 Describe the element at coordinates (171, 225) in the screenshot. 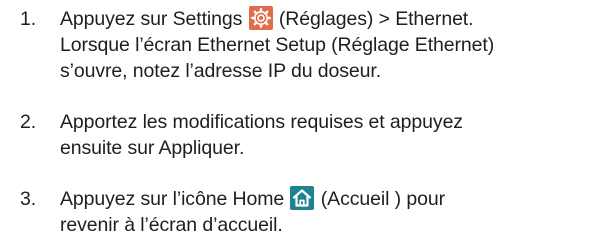

I see `step-line: revenir à l’écran d’accueil.` at that location.